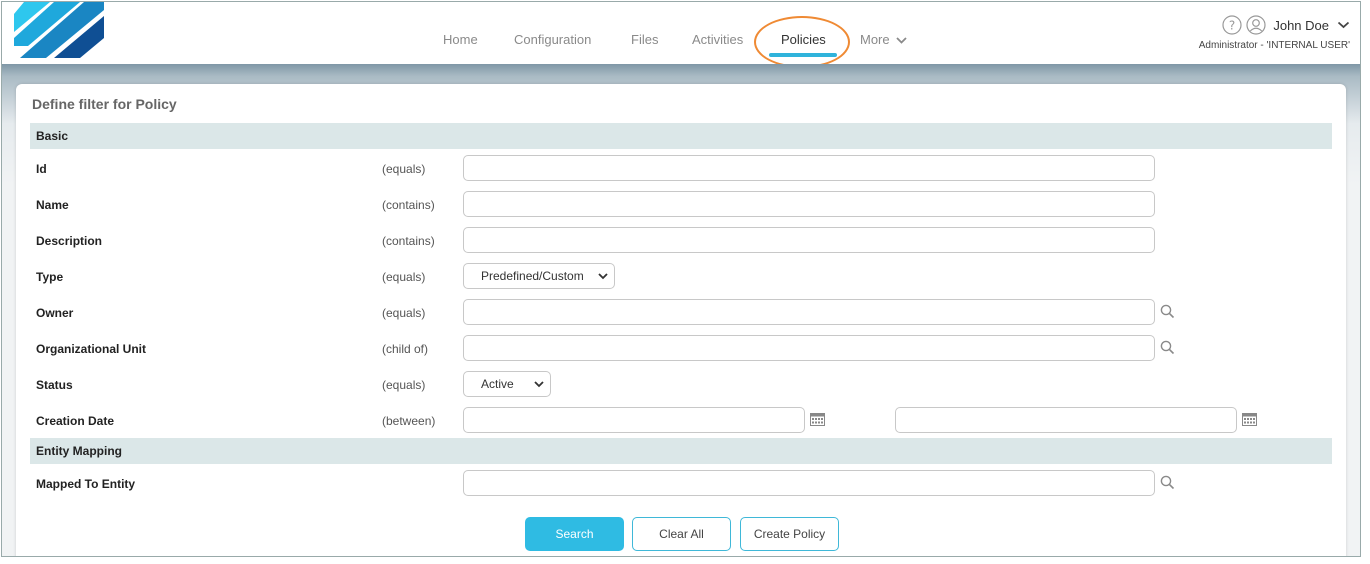  What do you see at coordinates (1301, 25) in the screenshot?
I see `user-name: John Doe` at bounding box center [1301, 25].